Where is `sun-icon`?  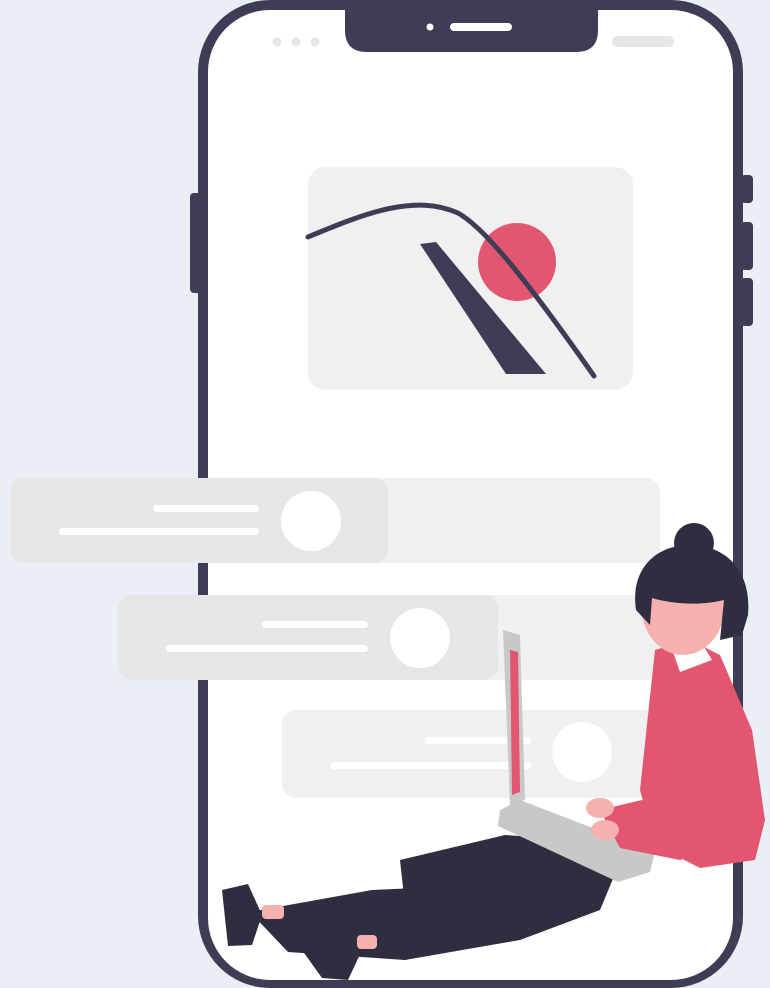
sun-icon is located at coordinates (517, 262).